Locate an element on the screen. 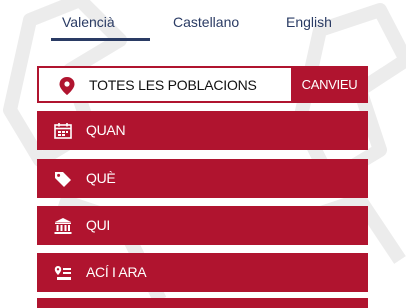 The width and height of the screenshot is (406, 308). here-and-now-icon is located at coordinates (62, 273).